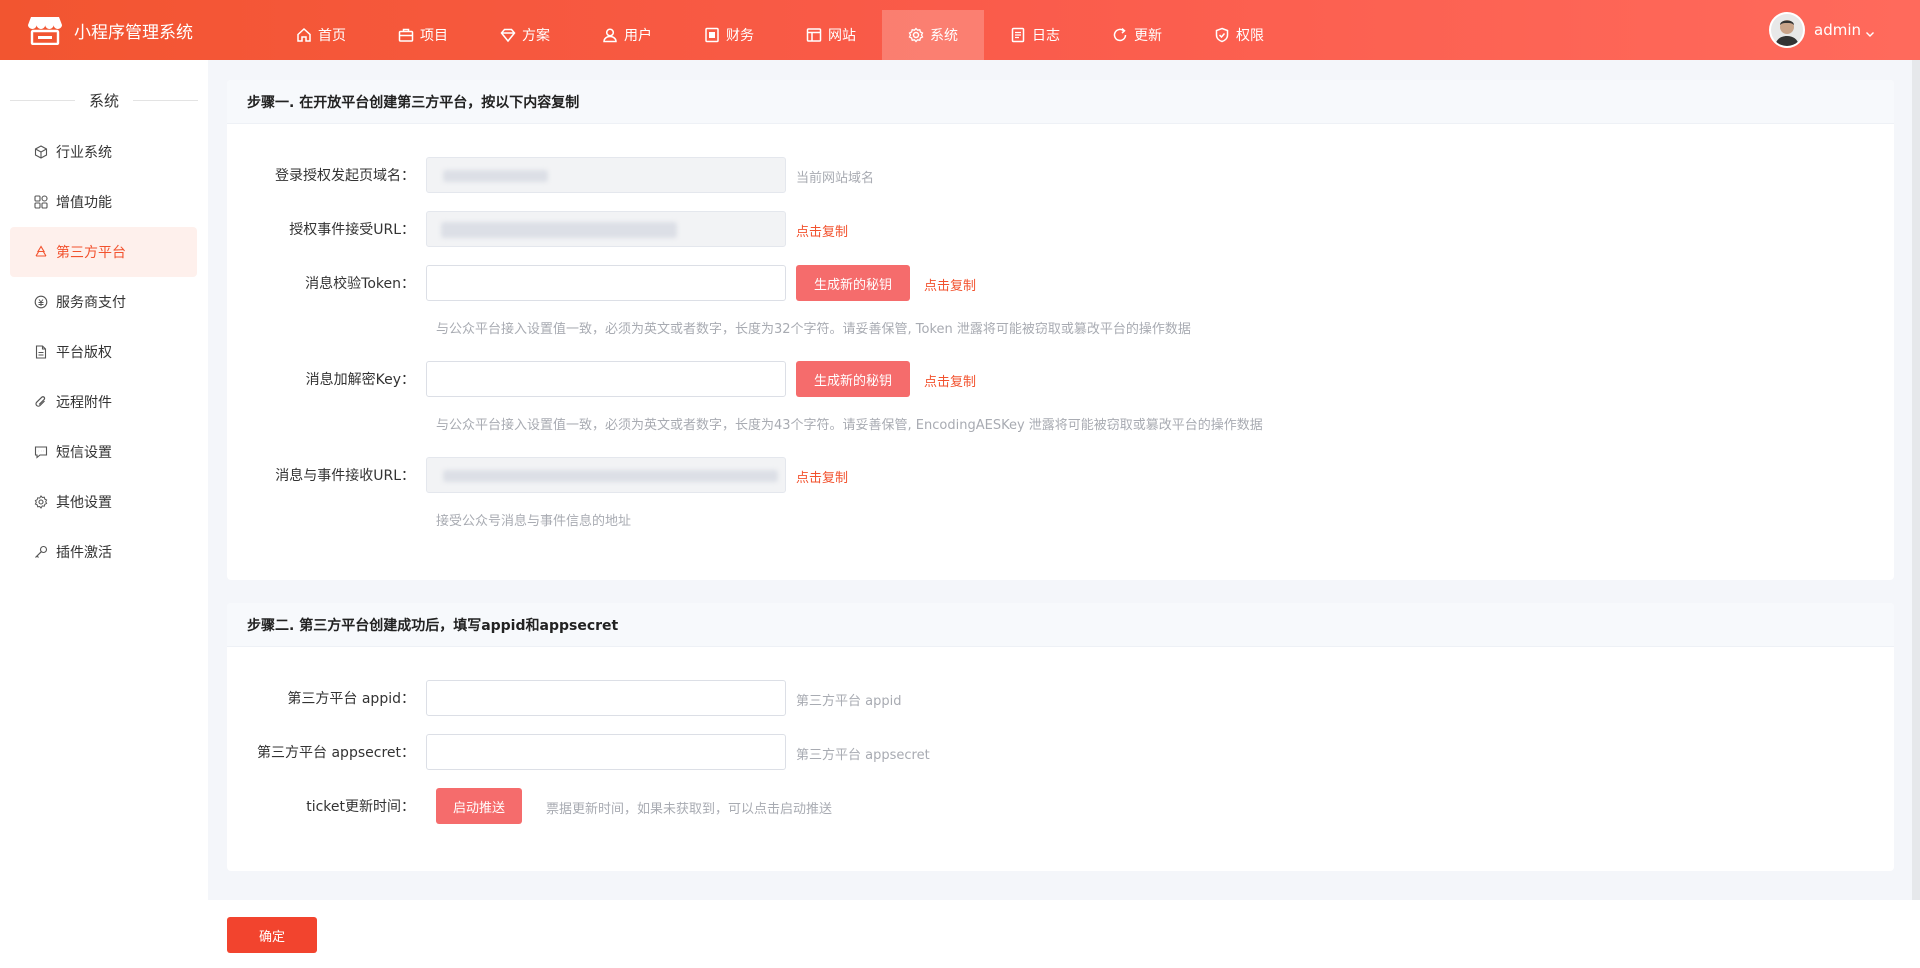  Describe the element at coordinates (479, 806) in the screenshot. I see `start-push-button: 启动推送` at that location.